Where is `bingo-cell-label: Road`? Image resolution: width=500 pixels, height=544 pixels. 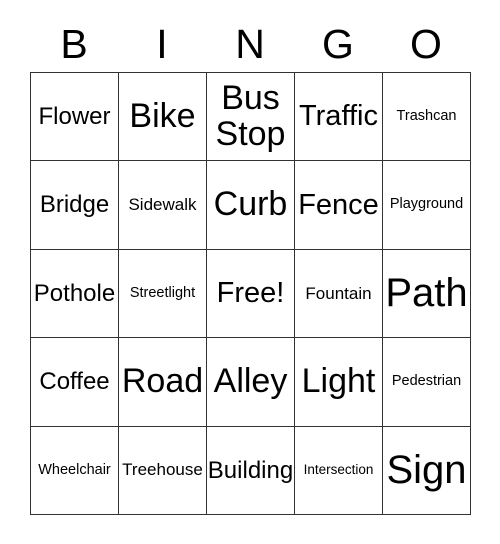
bingo-cell-label: Road is located at coordinates (162, 381).